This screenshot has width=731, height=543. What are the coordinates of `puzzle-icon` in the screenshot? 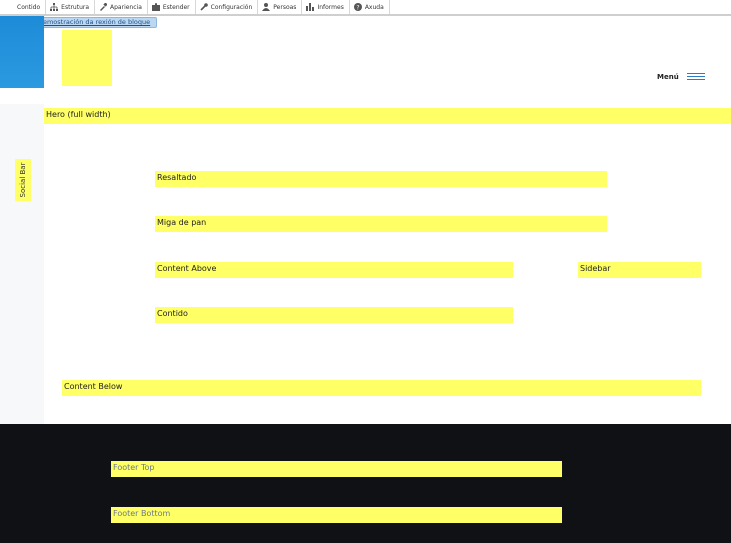 It's located at (155, 7).